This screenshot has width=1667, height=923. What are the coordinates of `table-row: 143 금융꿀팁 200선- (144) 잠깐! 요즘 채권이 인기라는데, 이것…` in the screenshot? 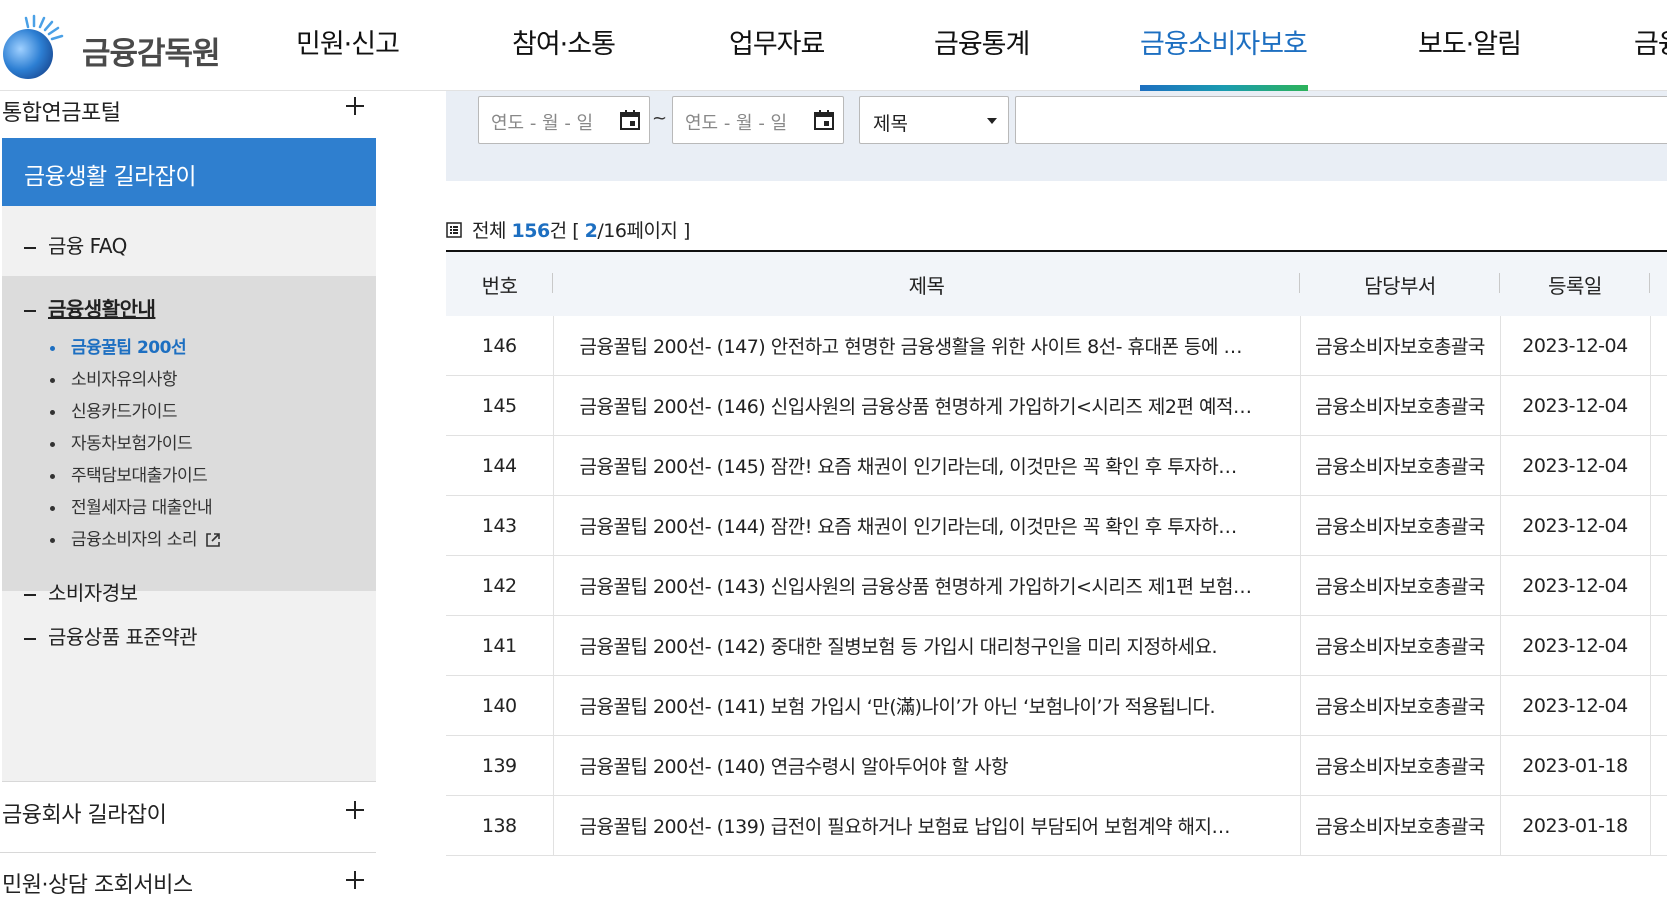 It's located at (1056, 525).